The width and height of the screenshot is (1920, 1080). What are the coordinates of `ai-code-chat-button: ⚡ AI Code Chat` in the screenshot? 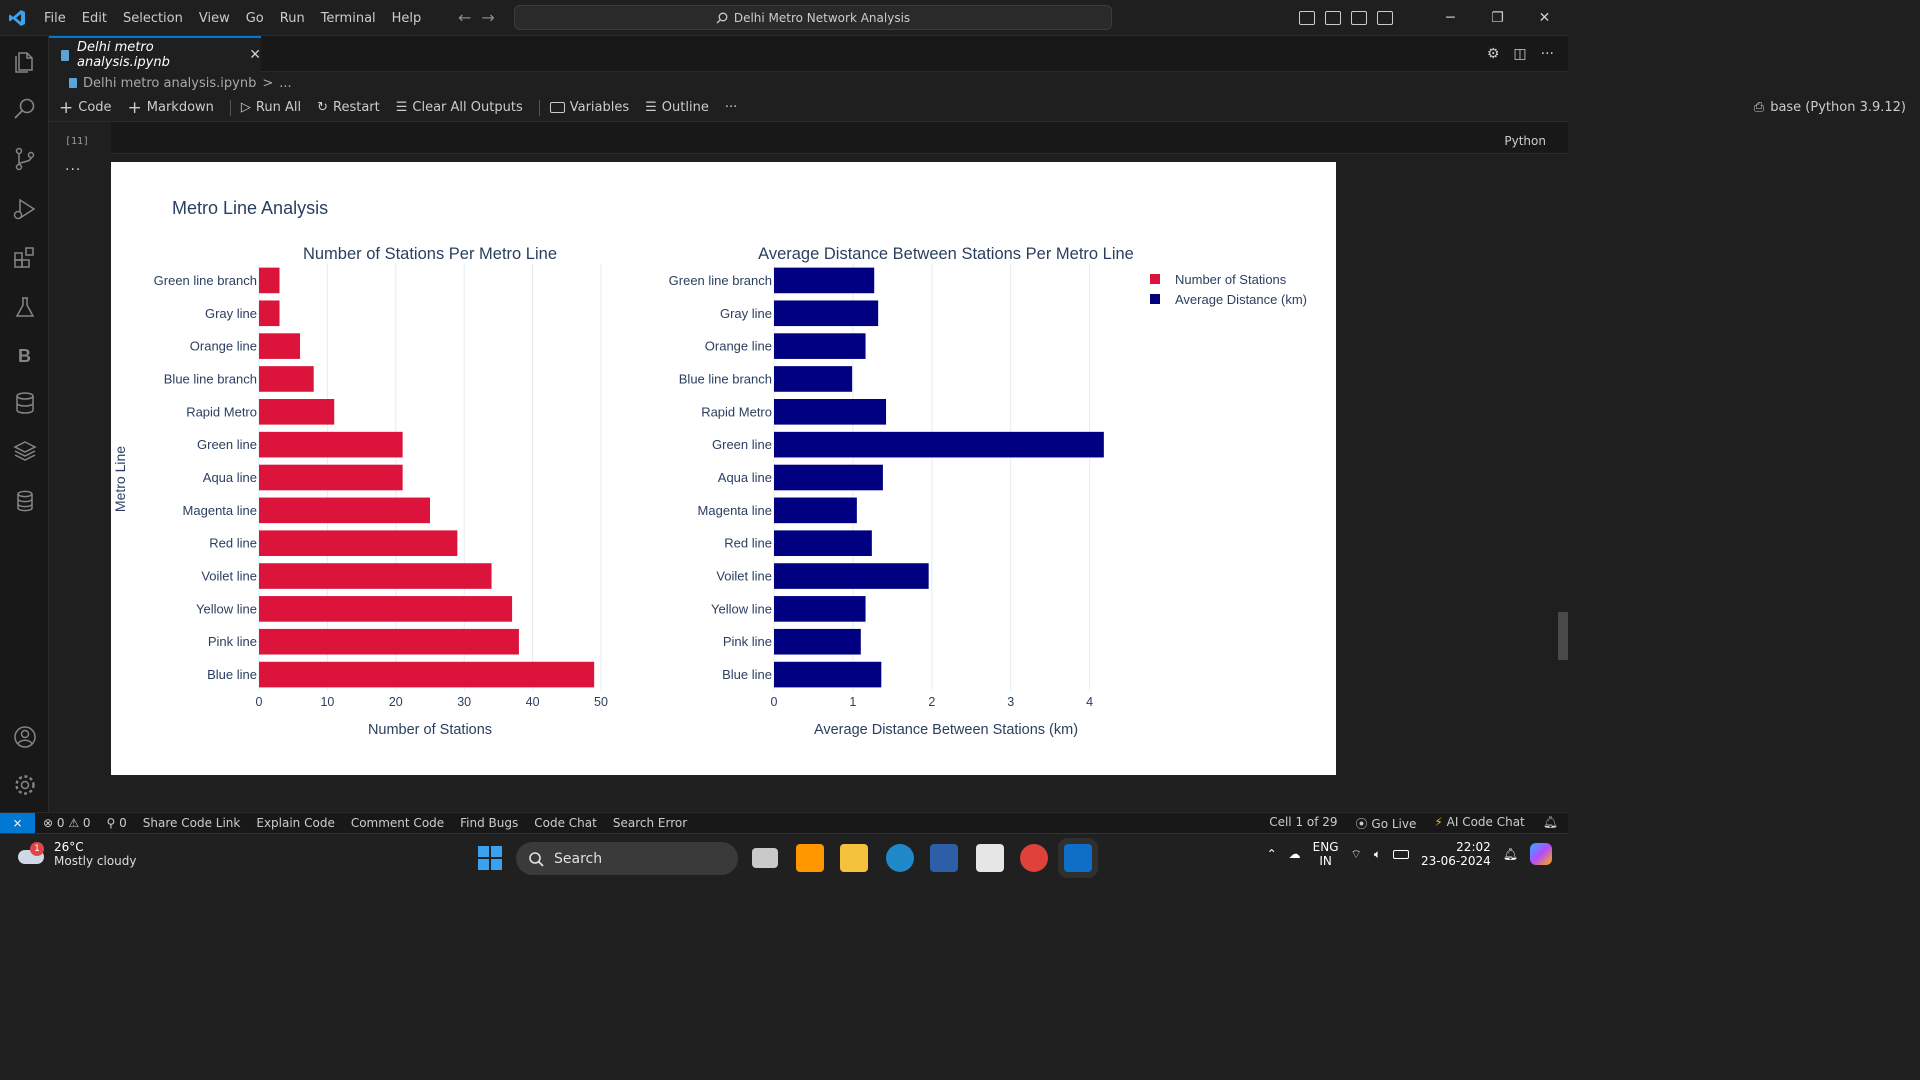 It's located at (1479, 823).